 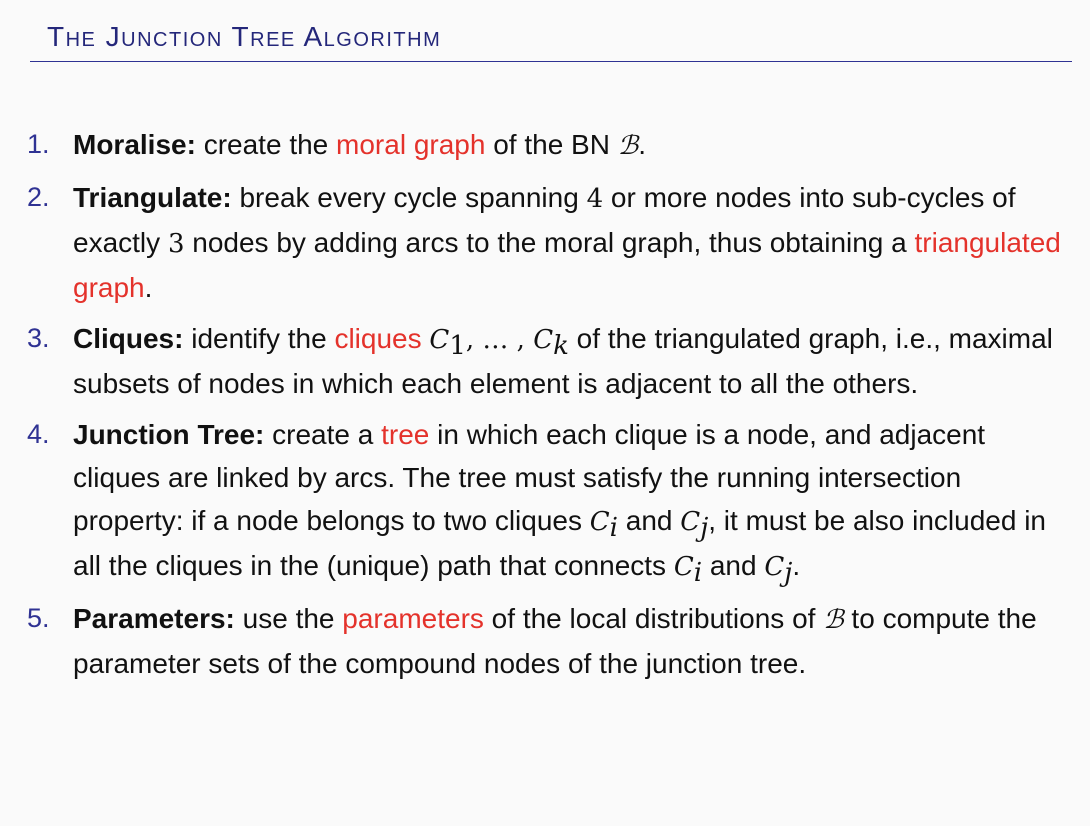 I want to click on title-rule, so click(x=551, y=61).